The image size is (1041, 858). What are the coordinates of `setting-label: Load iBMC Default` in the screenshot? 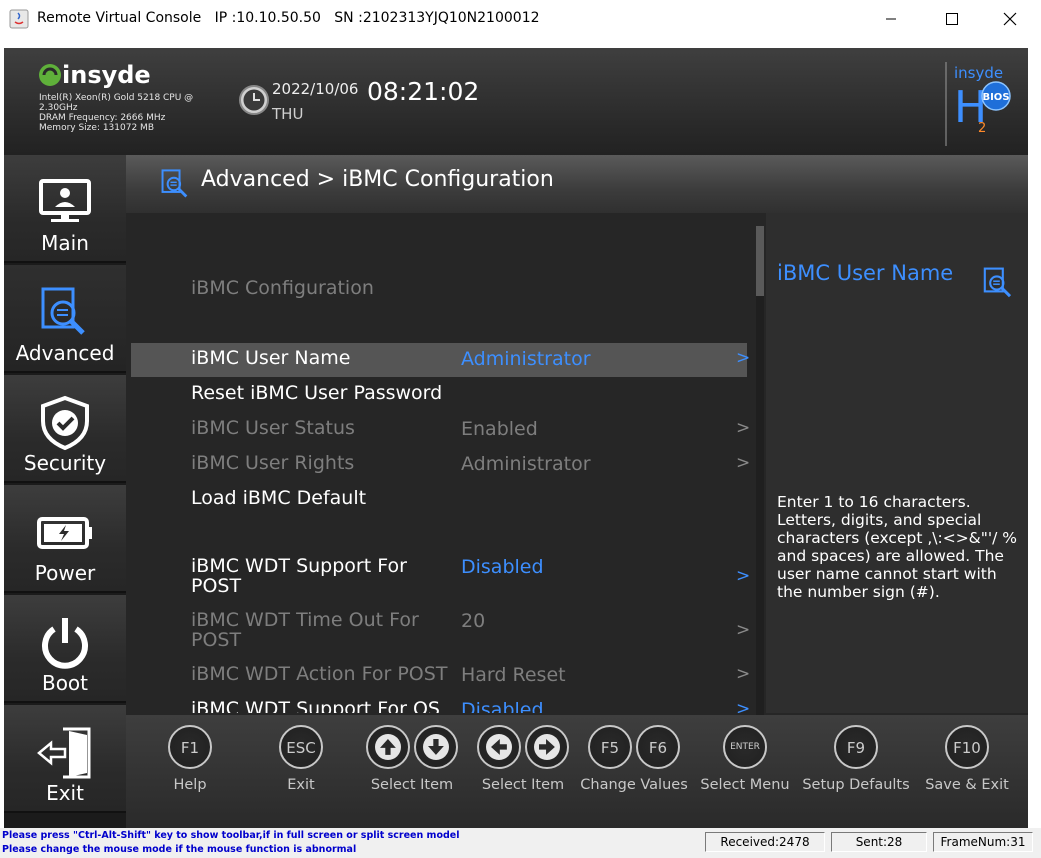 It's located at (279, 498).